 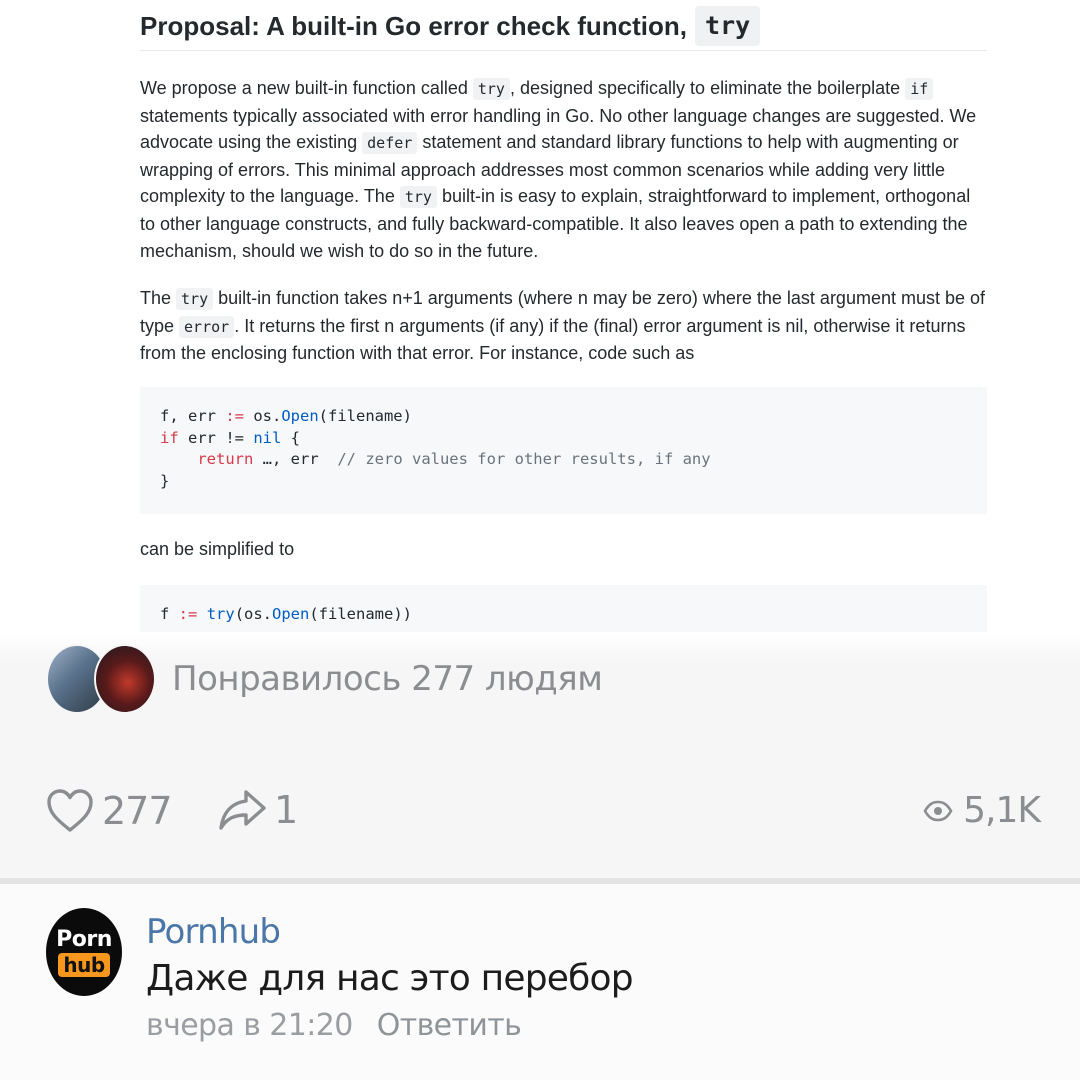 What do you see at coordinates (295, 459) in the screenshot?
I see `code-token: …, err` at bounding box center [295, 459].